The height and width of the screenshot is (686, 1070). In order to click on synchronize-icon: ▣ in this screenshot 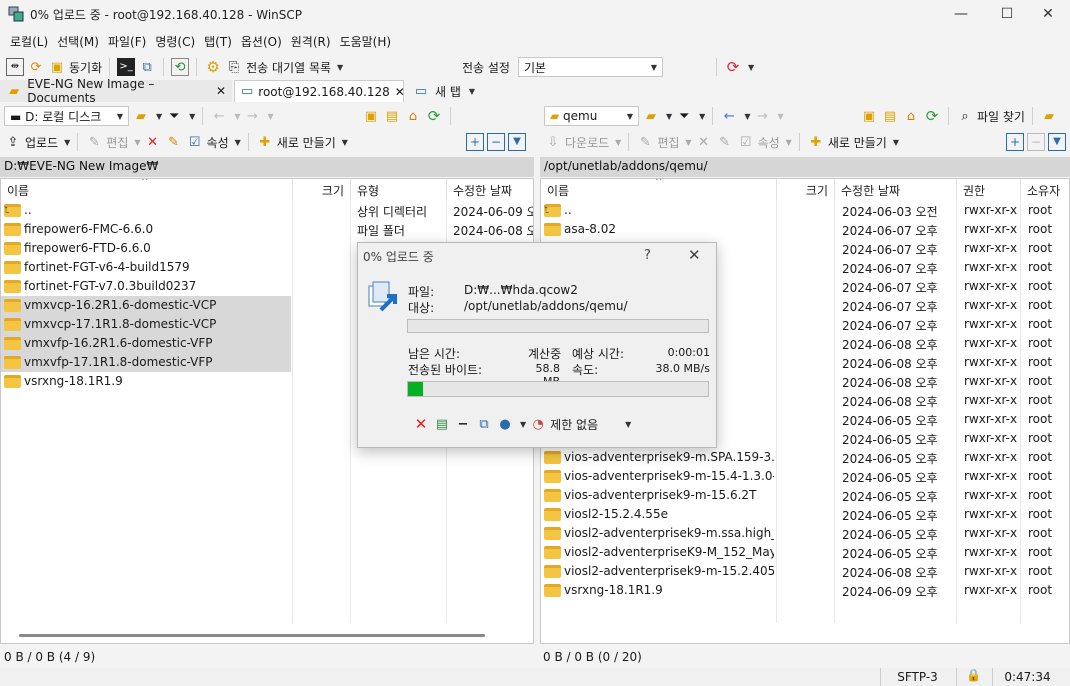, I will do `click(57, 67)`.